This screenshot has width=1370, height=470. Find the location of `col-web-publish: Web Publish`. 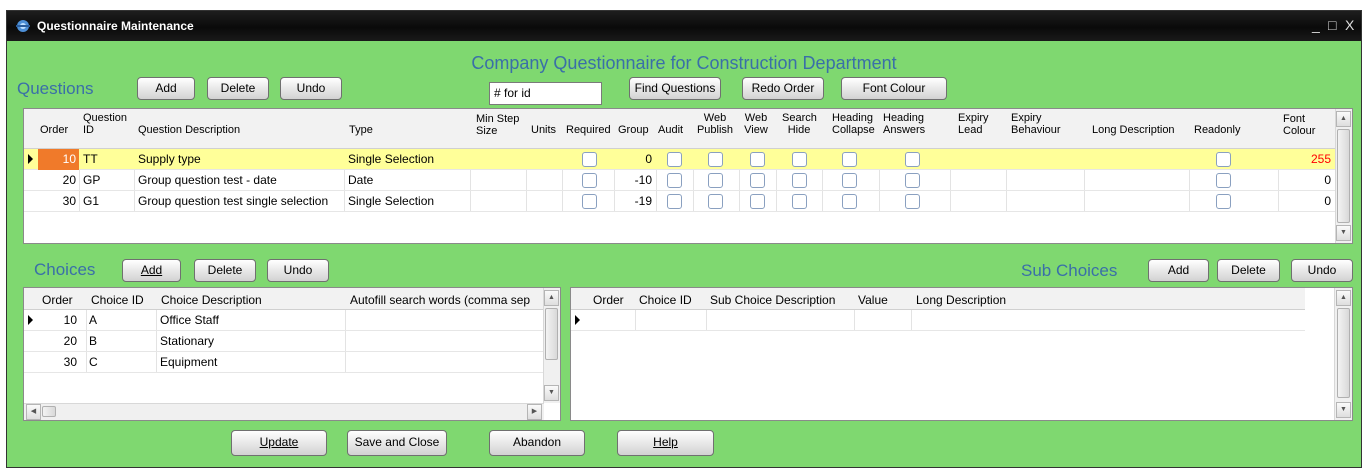

col-web-publish: Web Publish is located at coordinates (715, 124).